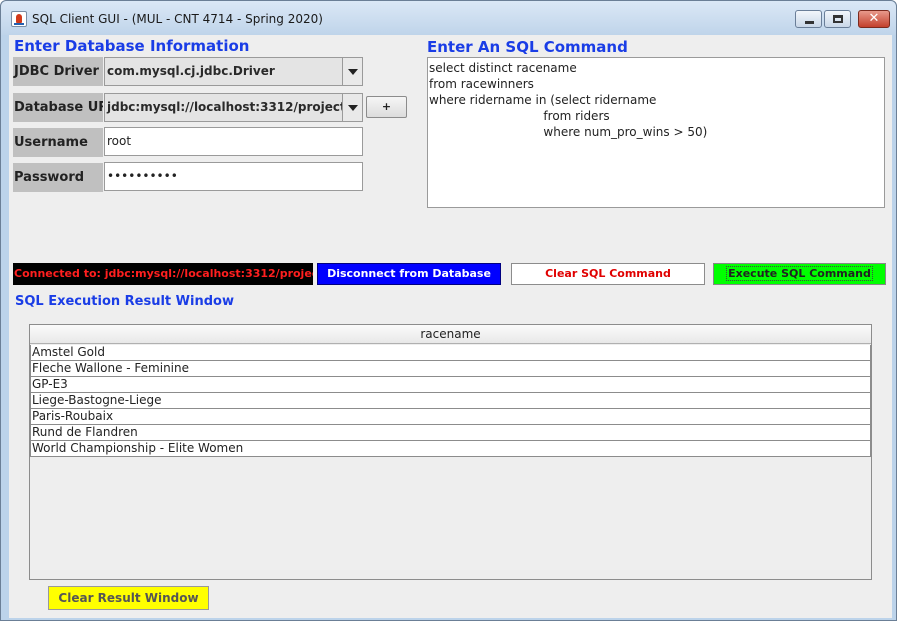  I want to click on sql-line: from racewinners, so click(481, 84).